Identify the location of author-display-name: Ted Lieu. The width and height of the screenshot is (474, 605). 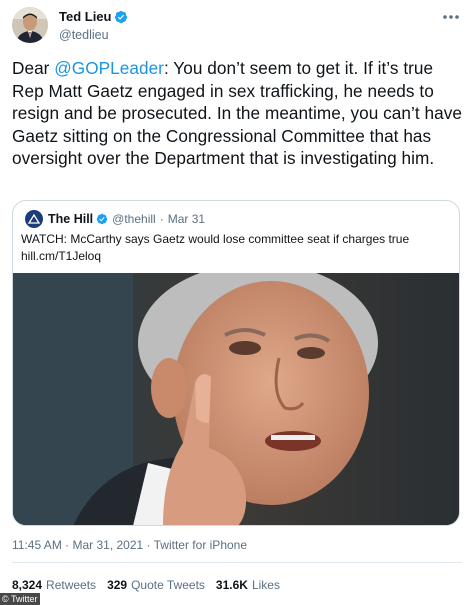
(85, 16).